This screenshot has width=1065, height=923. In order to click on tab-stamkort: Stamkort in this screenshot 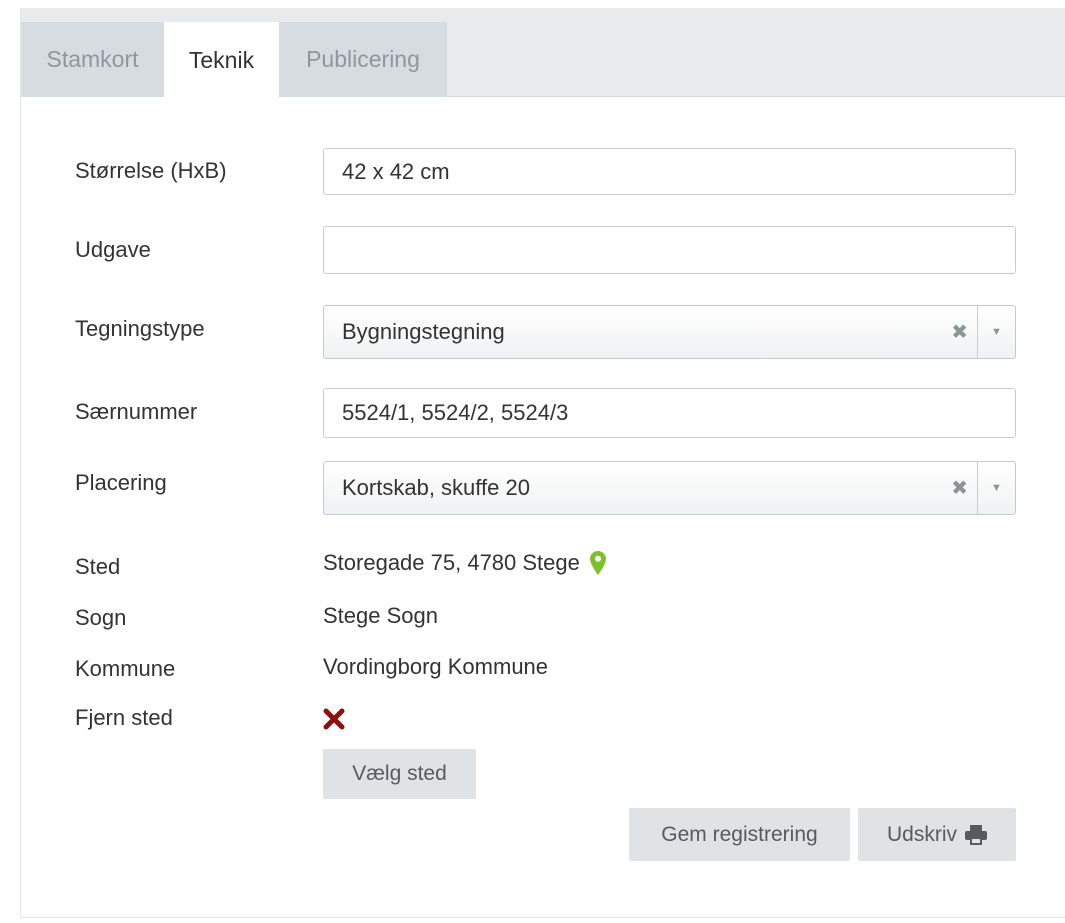, I will do `click(92, 59)`.